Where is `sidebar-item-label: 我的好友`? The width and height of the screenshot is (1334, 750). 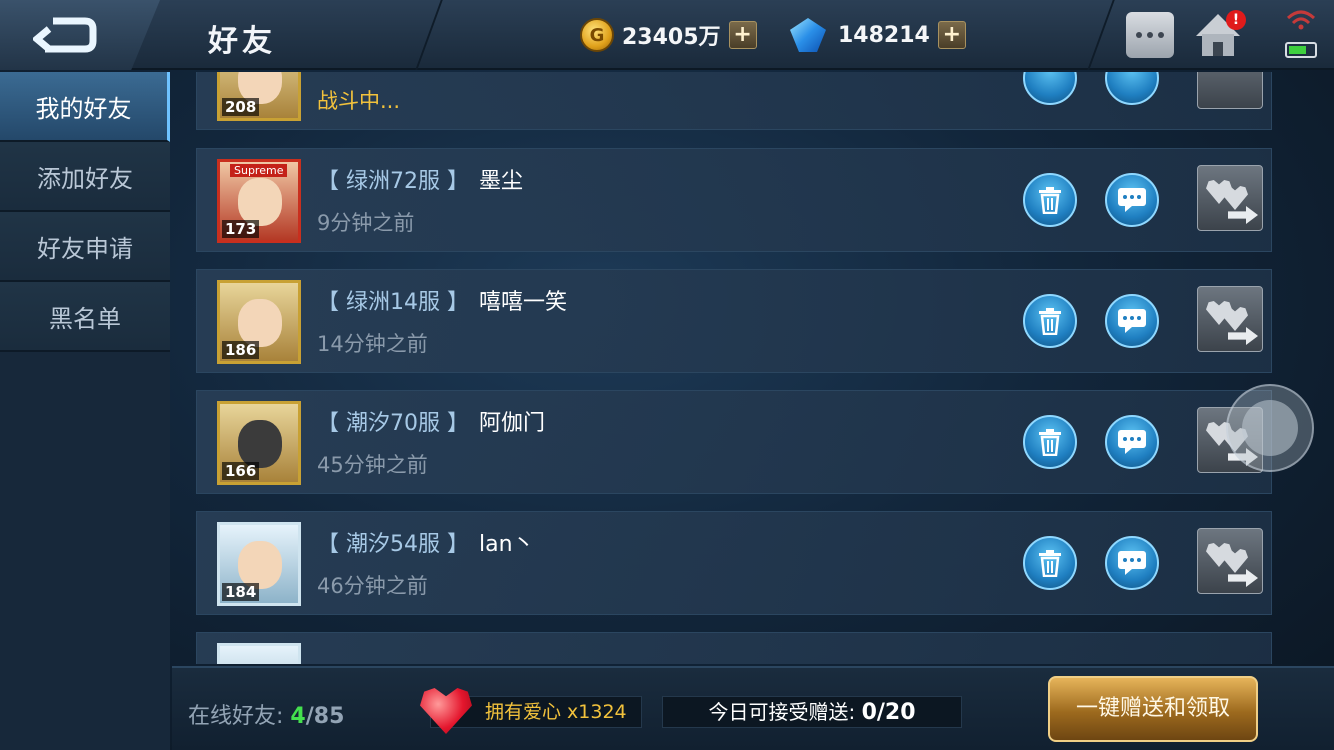 sidebar-item-label: 我的好友 is located at coordinates (83, 108).